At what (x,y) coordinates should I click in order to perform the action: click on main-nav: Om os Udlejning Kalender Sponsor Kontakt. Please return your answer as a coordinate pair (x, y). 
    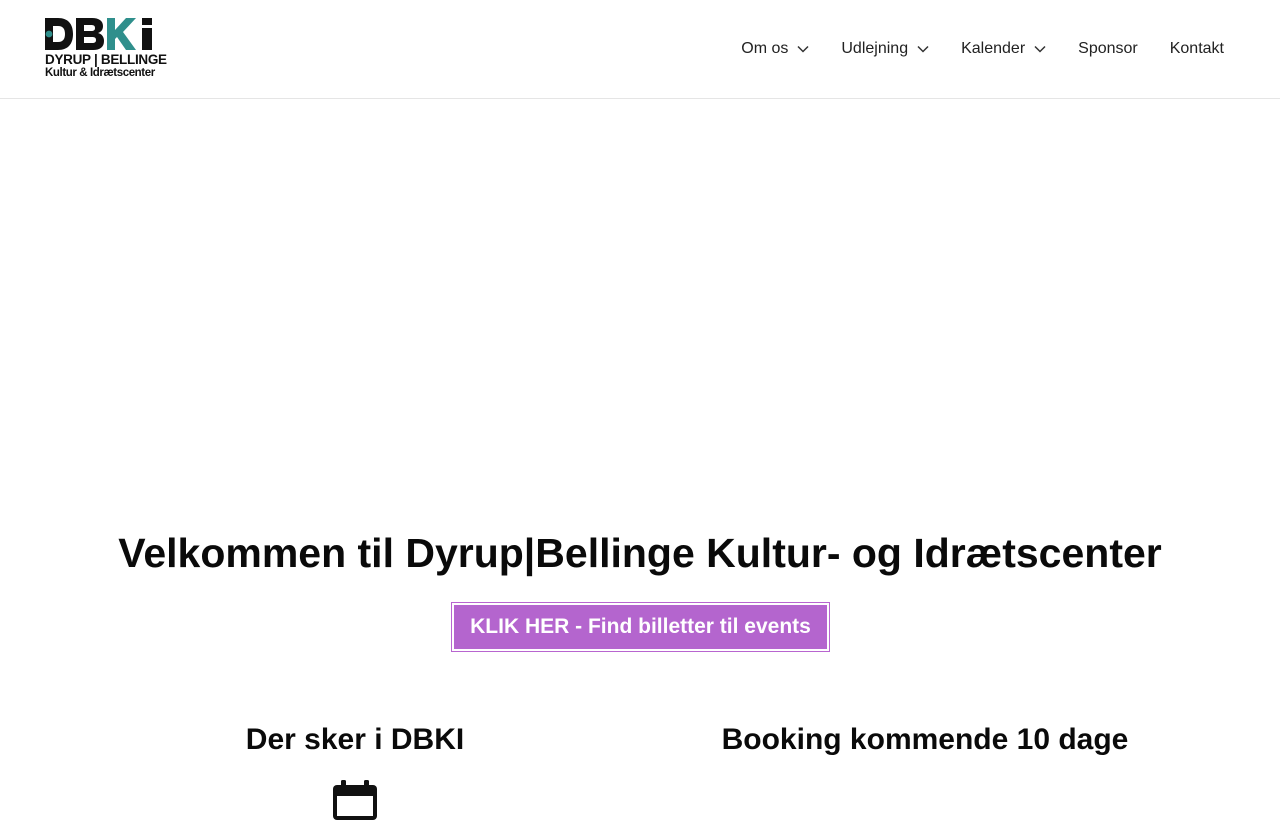
    Looking at the image, I should click on (982, 49).